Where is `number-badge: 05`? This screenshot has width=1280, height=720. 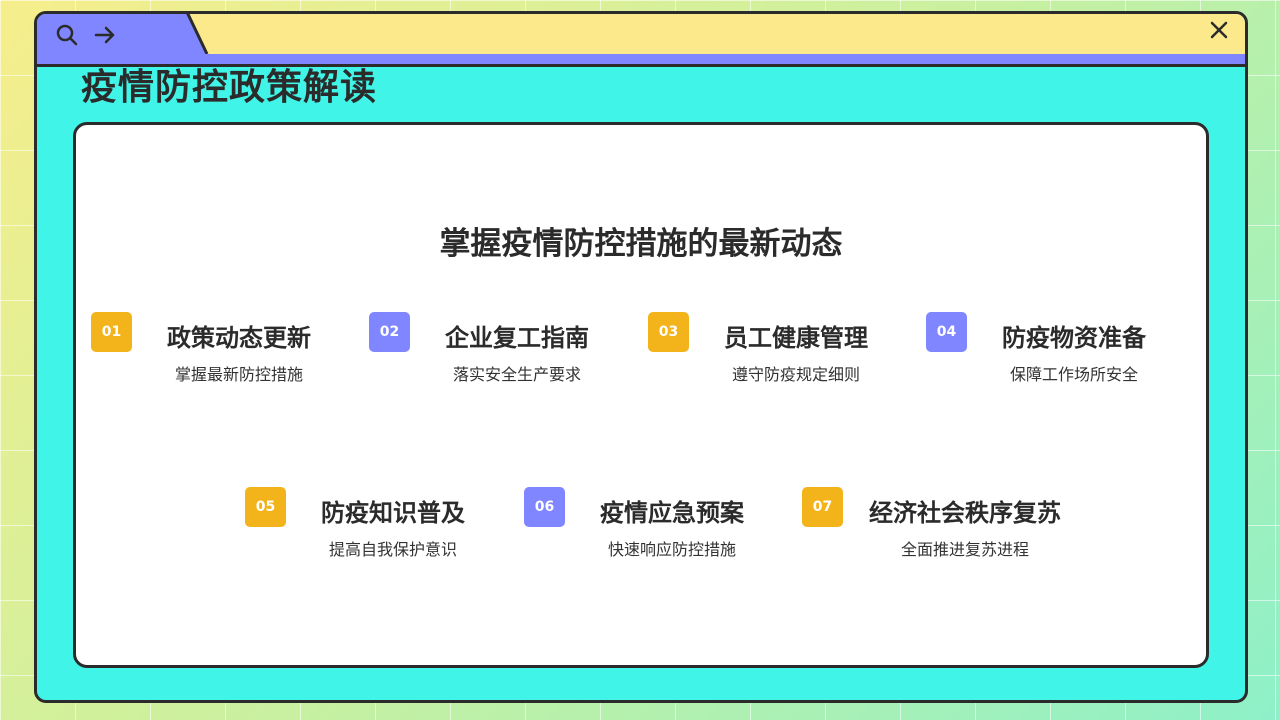 number-badge: 05 is located at coordinates (265, 507).